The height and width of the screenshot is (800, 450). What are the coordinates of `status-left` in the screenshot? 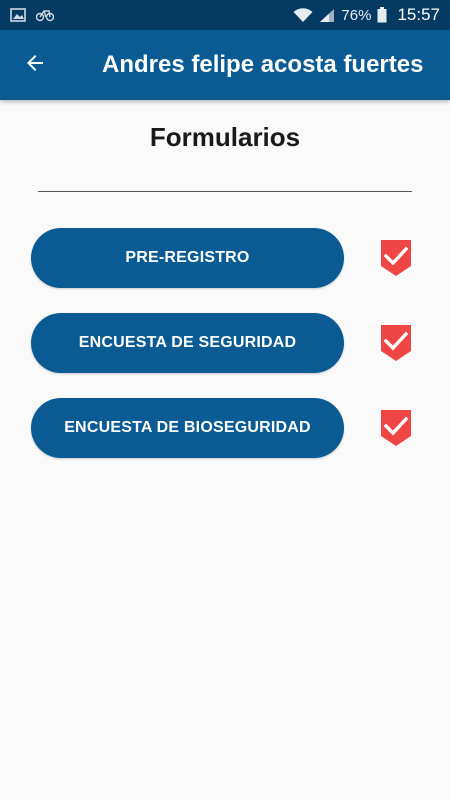 It's located at (32, 15).